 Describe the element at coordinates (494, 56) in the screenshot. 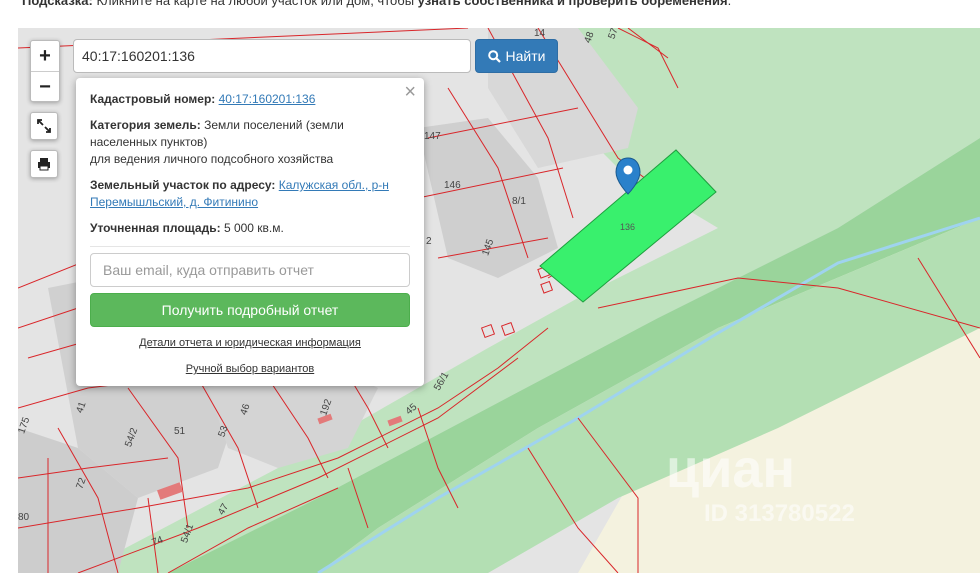

I see `search-icon` at that location.